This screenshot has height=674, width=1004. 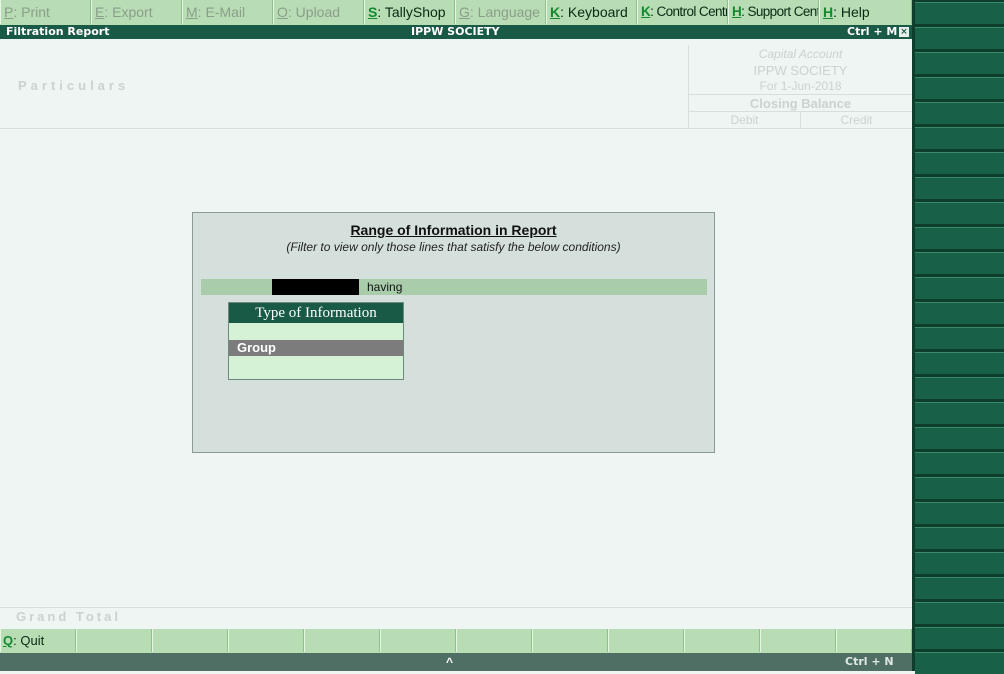 I want to click on status-bar: ^ Ctrl + N, so click(x=456, y=662).